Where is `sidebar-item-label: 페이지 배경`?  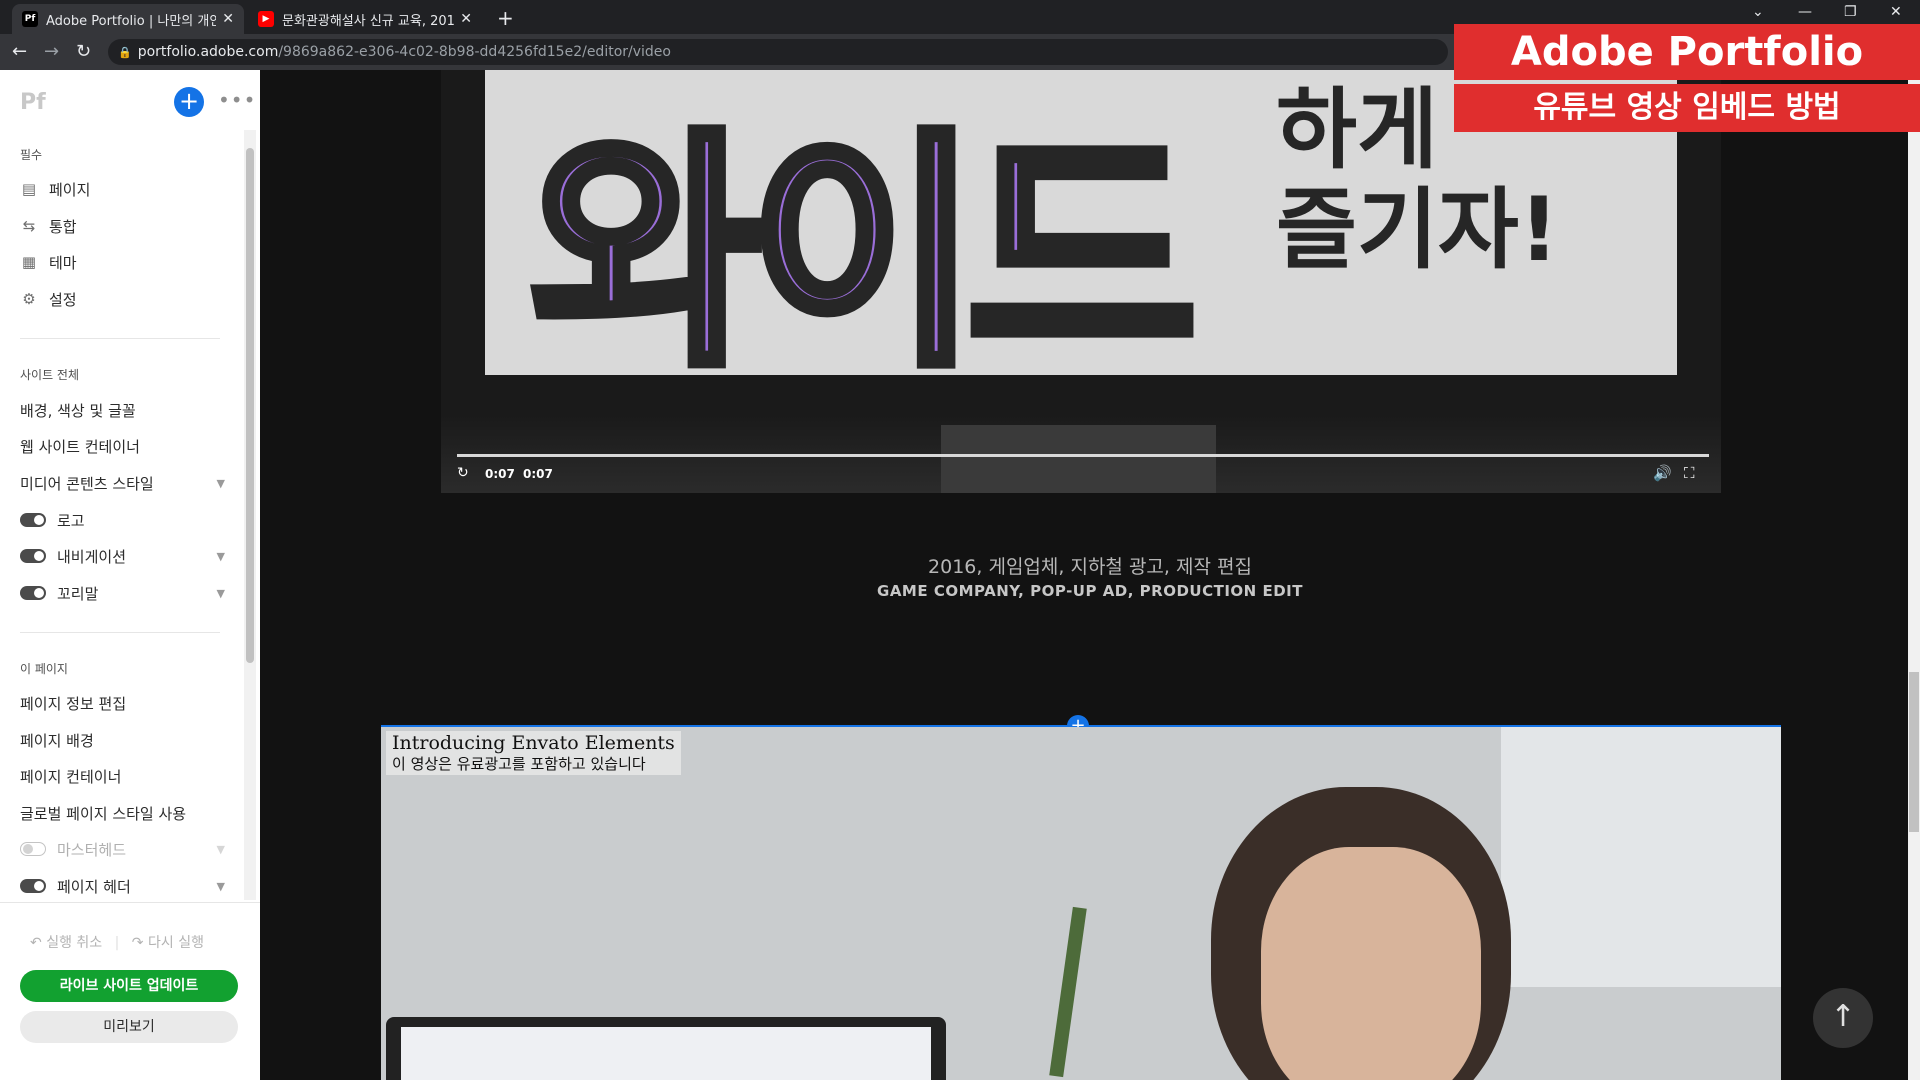
sidebar-item-label: 페이지 배경 is located at coordinates (57, 740).